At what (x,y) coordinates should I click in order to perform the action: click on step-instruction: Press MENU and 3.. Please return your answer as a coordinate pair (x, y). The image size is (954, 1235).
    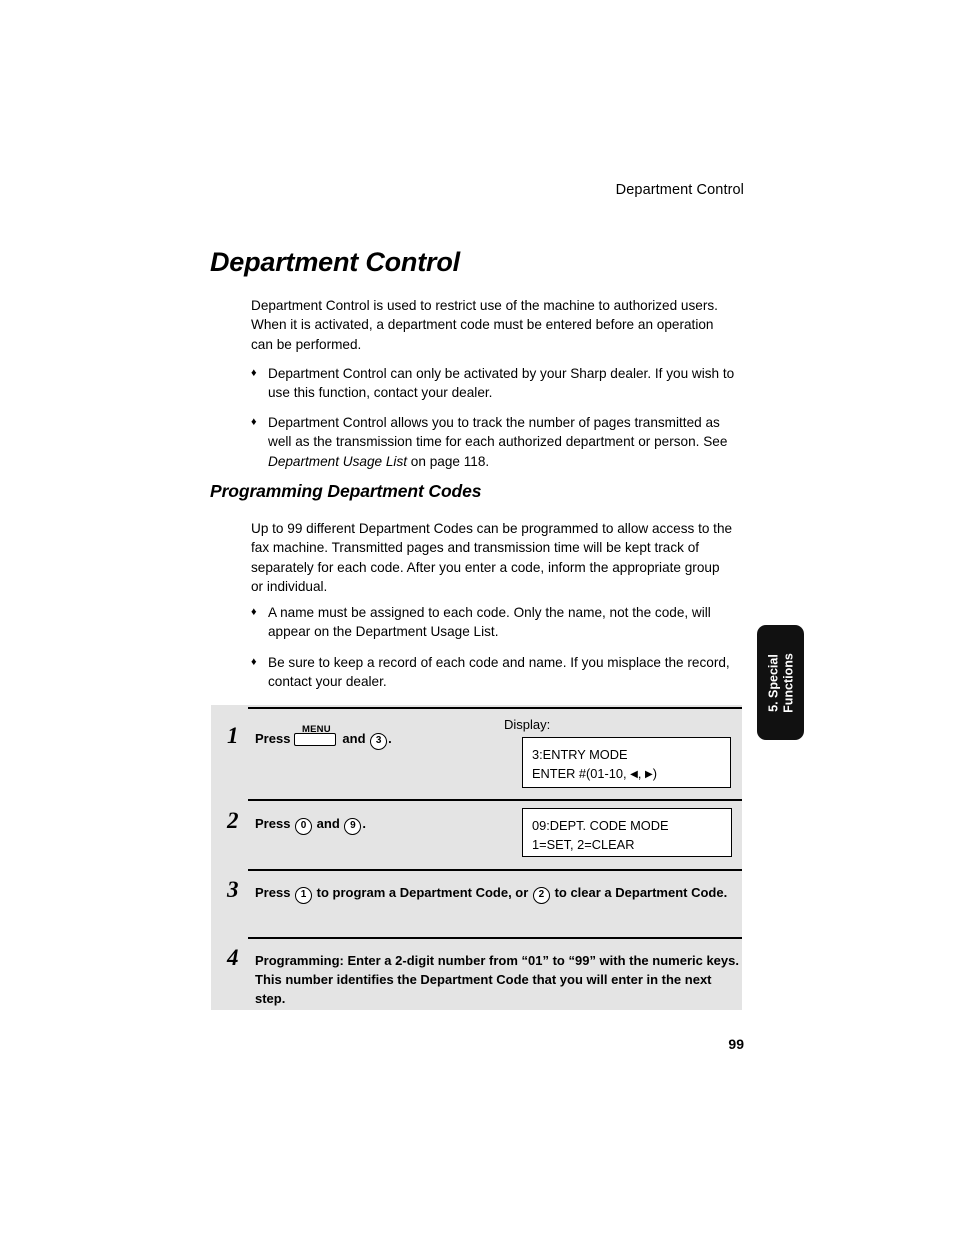
    Looking at the image, I should click on (385, 737).